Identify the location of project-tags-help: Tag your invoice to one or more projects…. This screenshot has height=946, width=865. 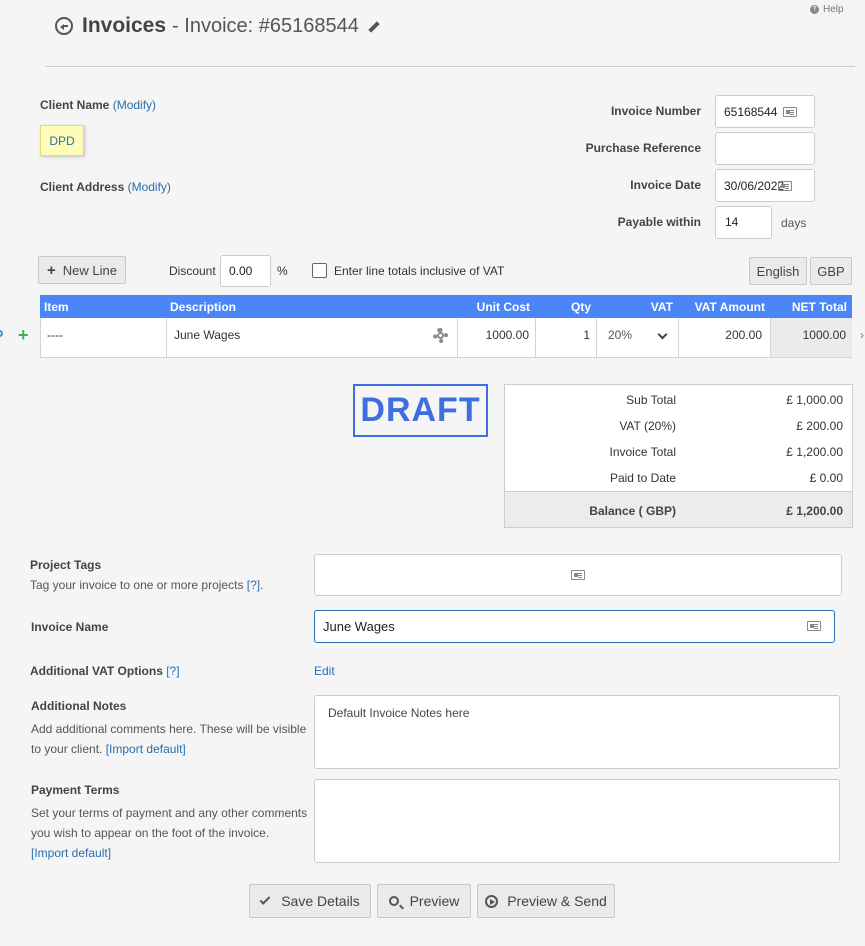
(147, 585).